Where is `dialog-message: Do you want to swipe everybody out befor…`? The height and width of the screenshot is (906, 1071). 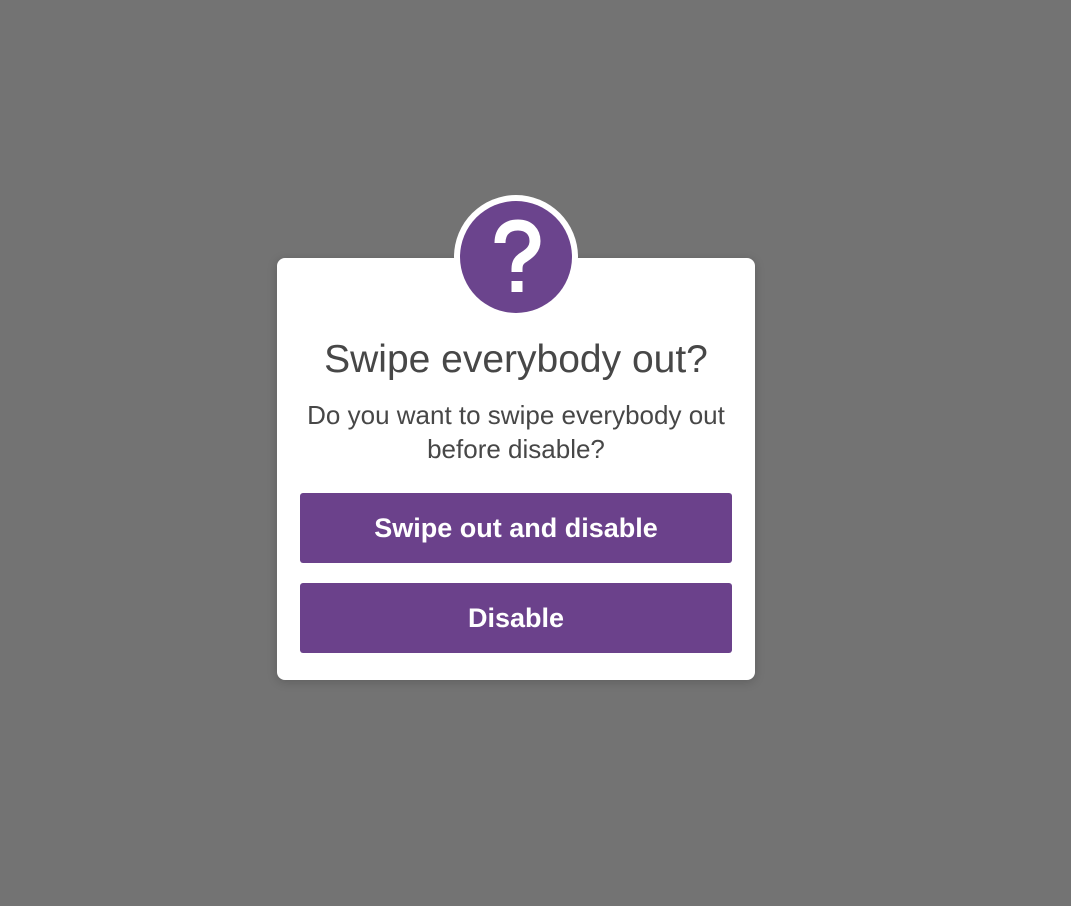 dialog-message: Do you want to swipe everybody out befor… is located at coordinates (516, 432).